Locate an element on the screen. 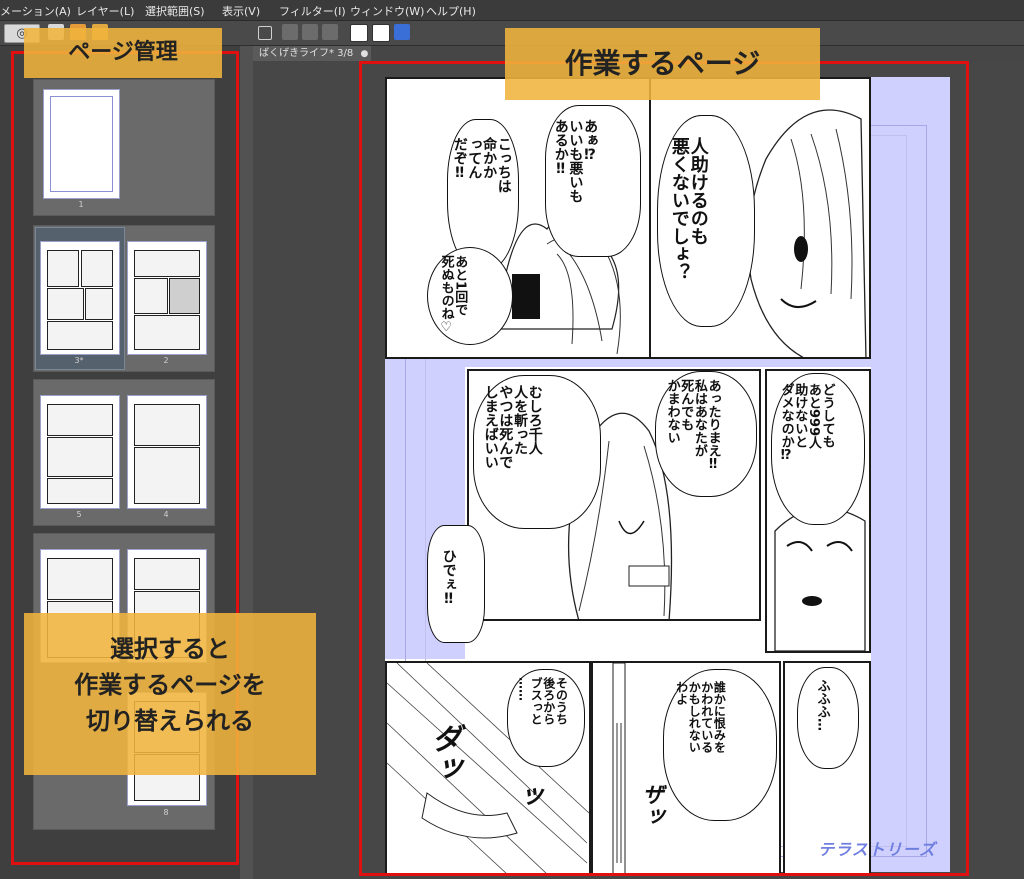 This screenshot has height=879, width=1024. working-page-label: 作業するページ is located at coordinates (662, 64).